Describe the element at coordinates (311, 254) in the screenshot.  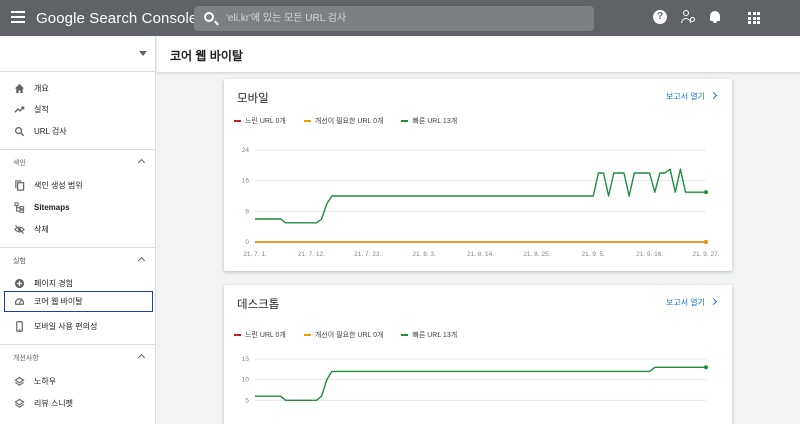
I see `x-tick-label: 21. 7. 12.` at that location.